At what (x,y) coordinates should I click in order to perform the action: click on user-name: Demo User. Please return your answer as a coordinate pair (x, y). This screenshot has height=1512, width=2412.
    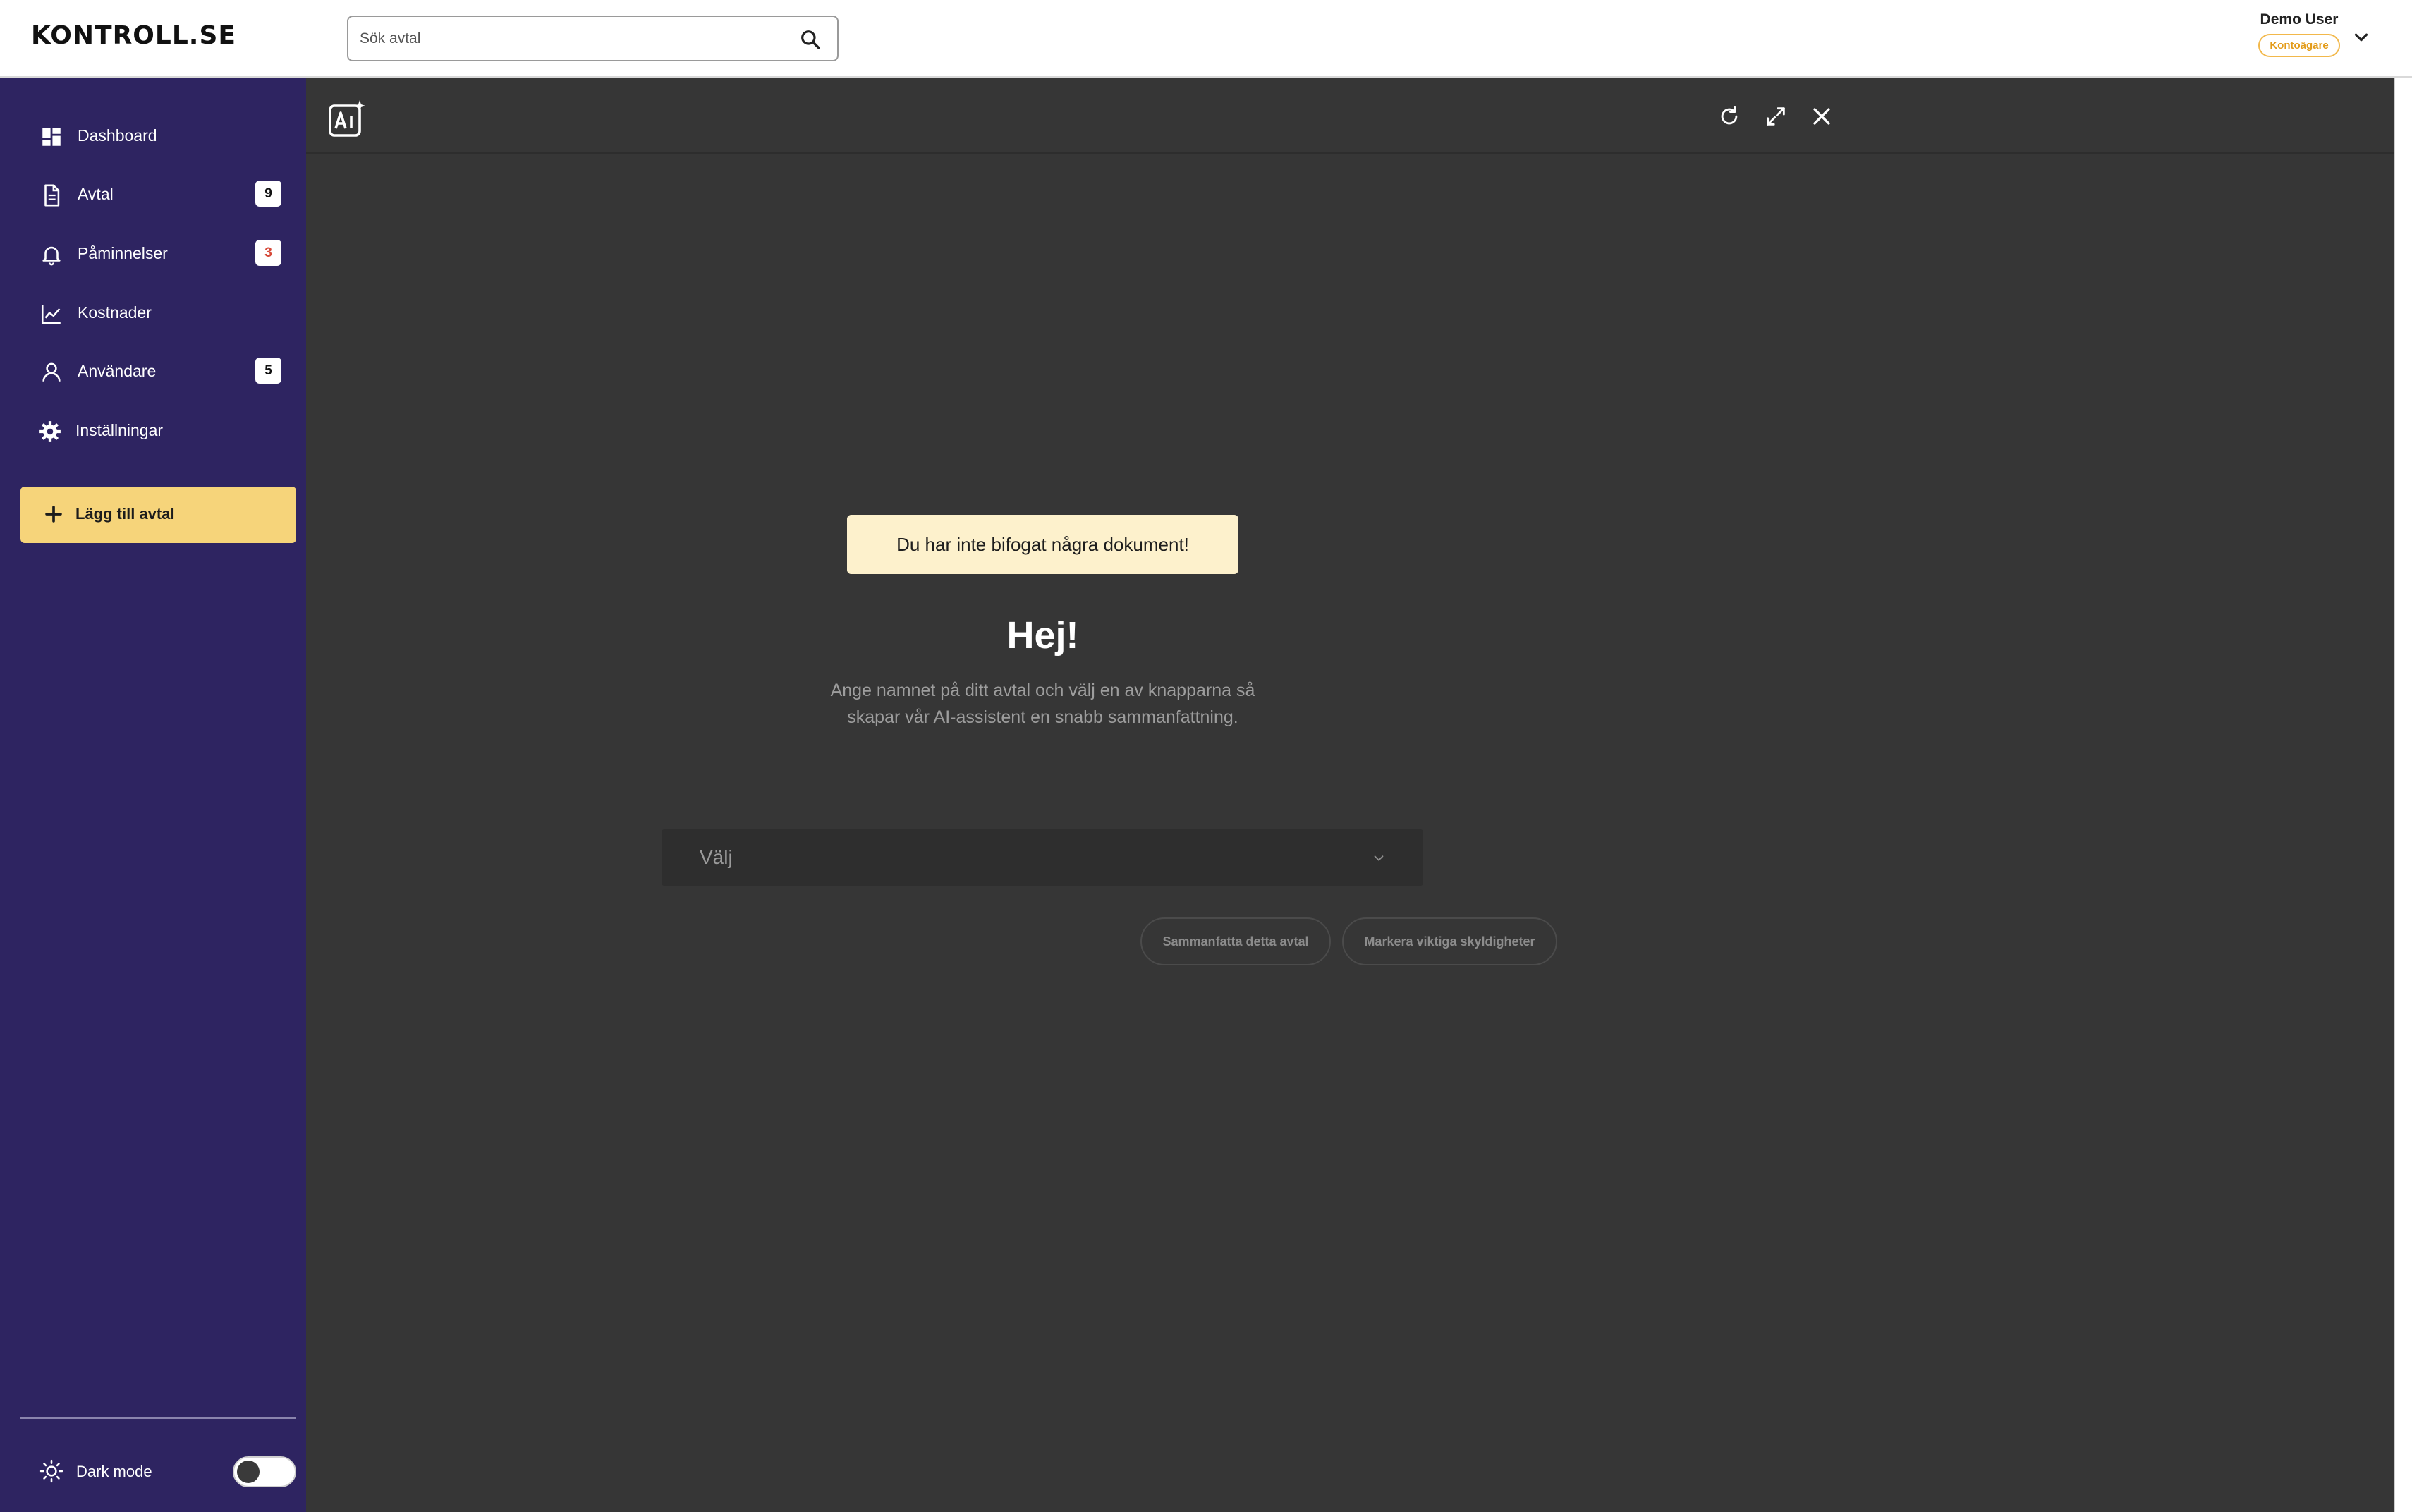
    Looking at the image, I should click on (2299, 19).